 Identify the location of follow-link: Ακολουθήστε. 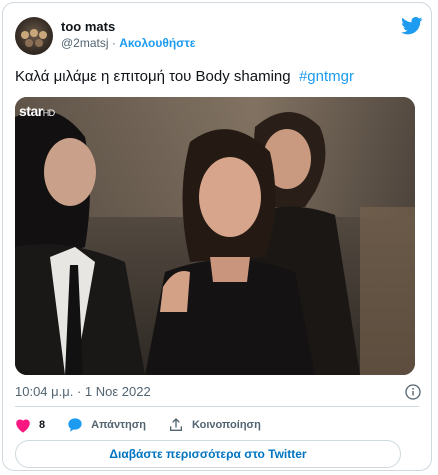
(157, 43).